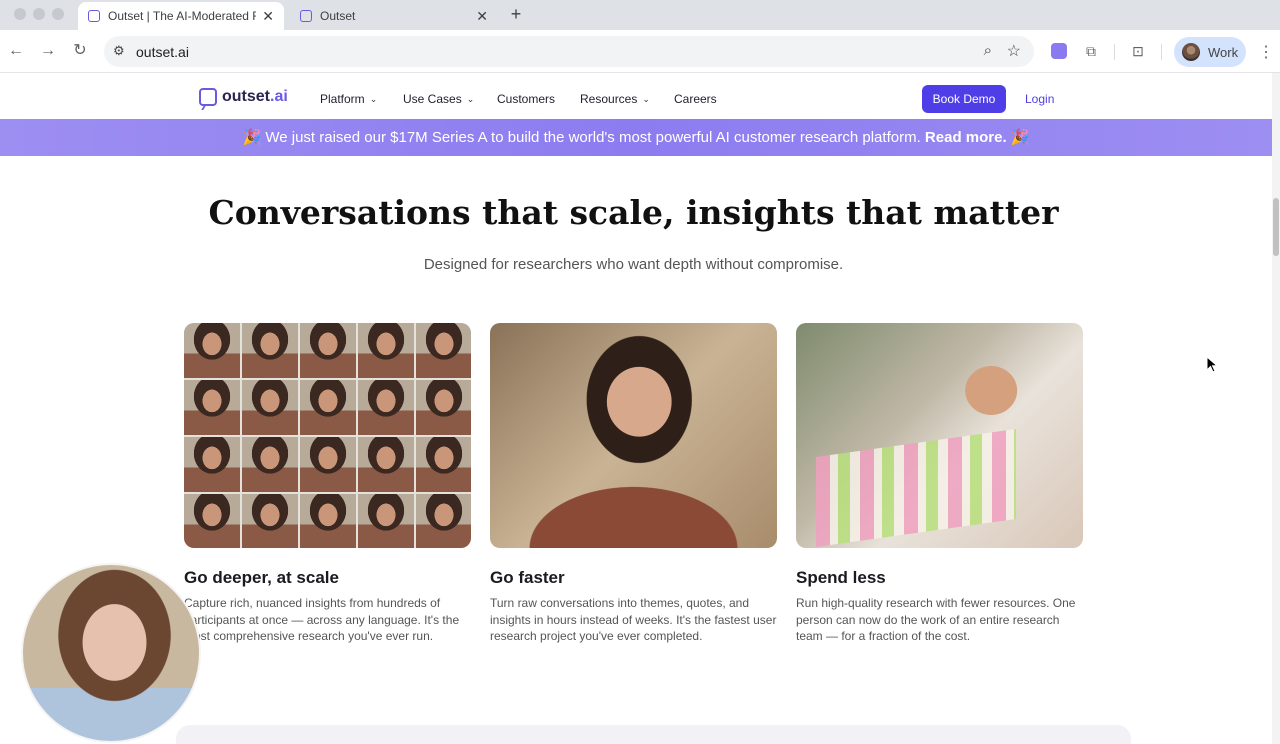 The height and width of the screenshot is (744, 1280). Describe the element at coordinates (20, 14) in the screenshot. I see `window-close-control` at that location.